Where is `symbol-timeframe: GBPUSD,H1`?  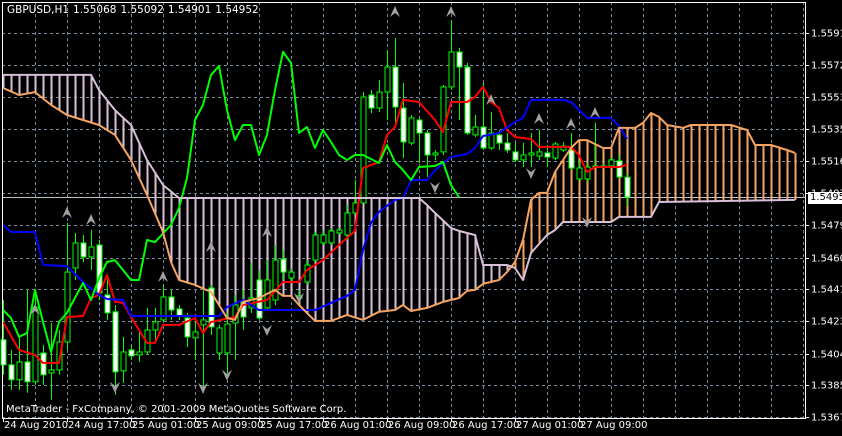 symbol-timeframe: GBPUSD,H1 is located at coordinates (38, 10).